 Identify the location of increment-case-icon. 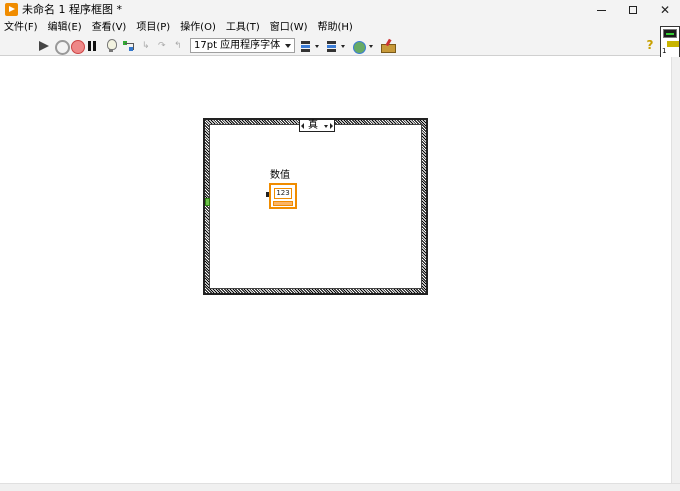
(331, 126).